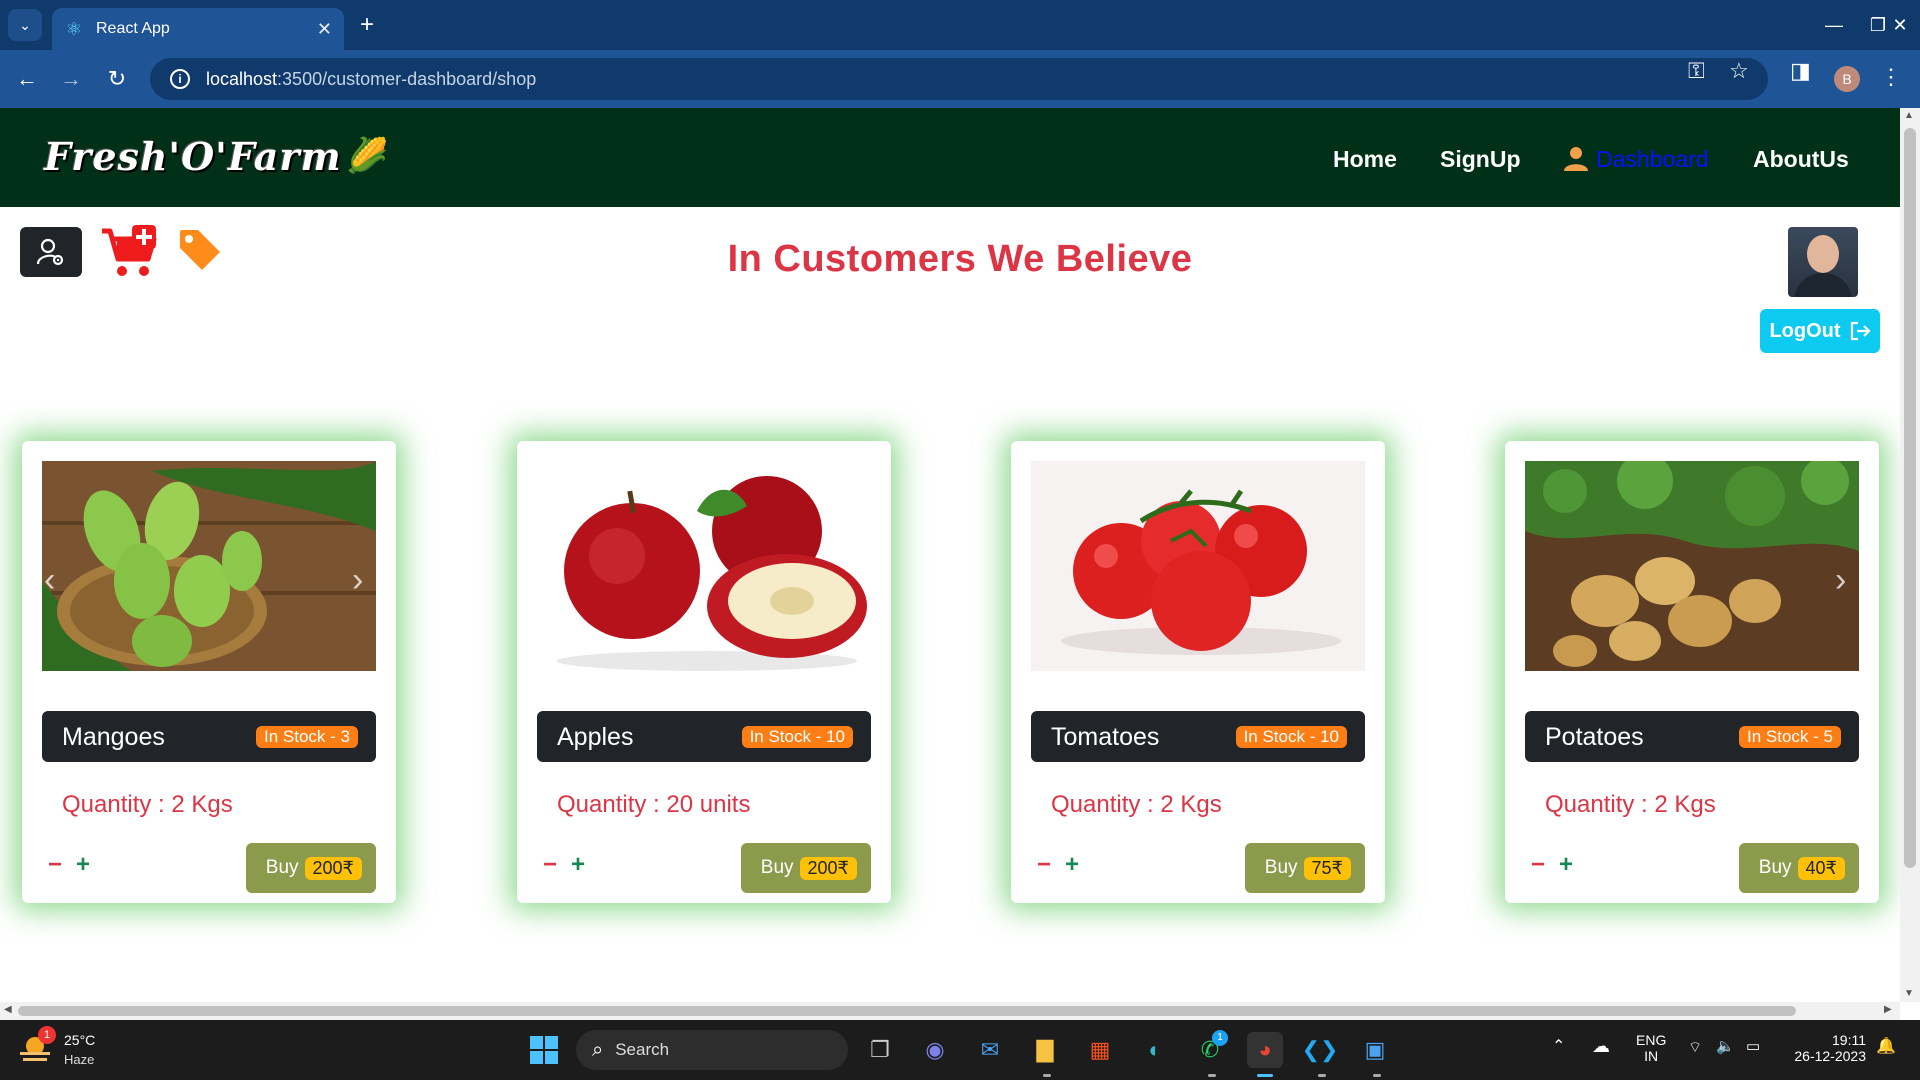 Image resolution: width=1920 pixels, height=1080 pixels. I want to click on scroll-right-icon: ▶, so click(1888, 1009).